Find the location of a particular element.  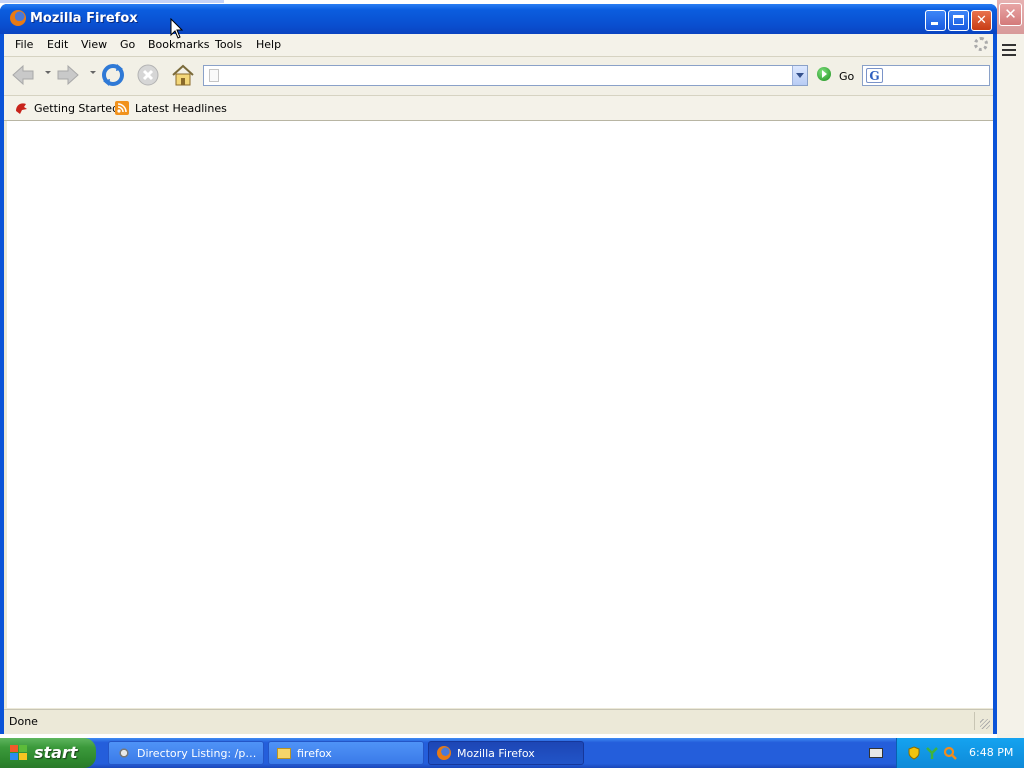

close-button: ✕ is located at coordinates (981, 20).